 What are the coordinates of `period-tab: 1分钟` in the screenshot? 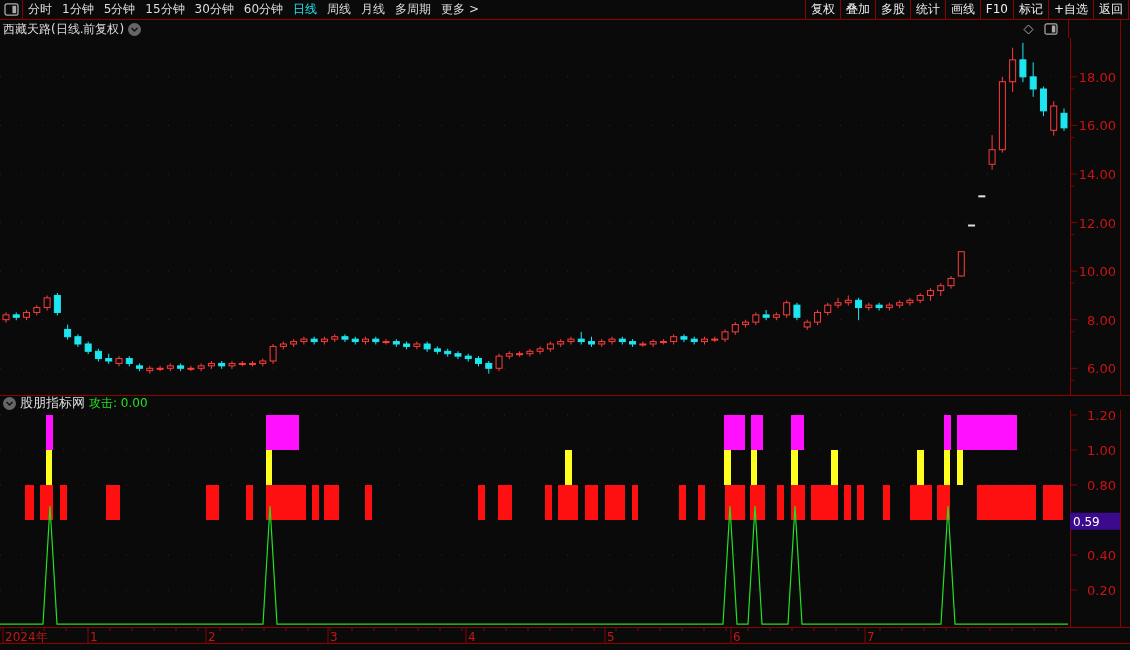 It's located at (78, 9).